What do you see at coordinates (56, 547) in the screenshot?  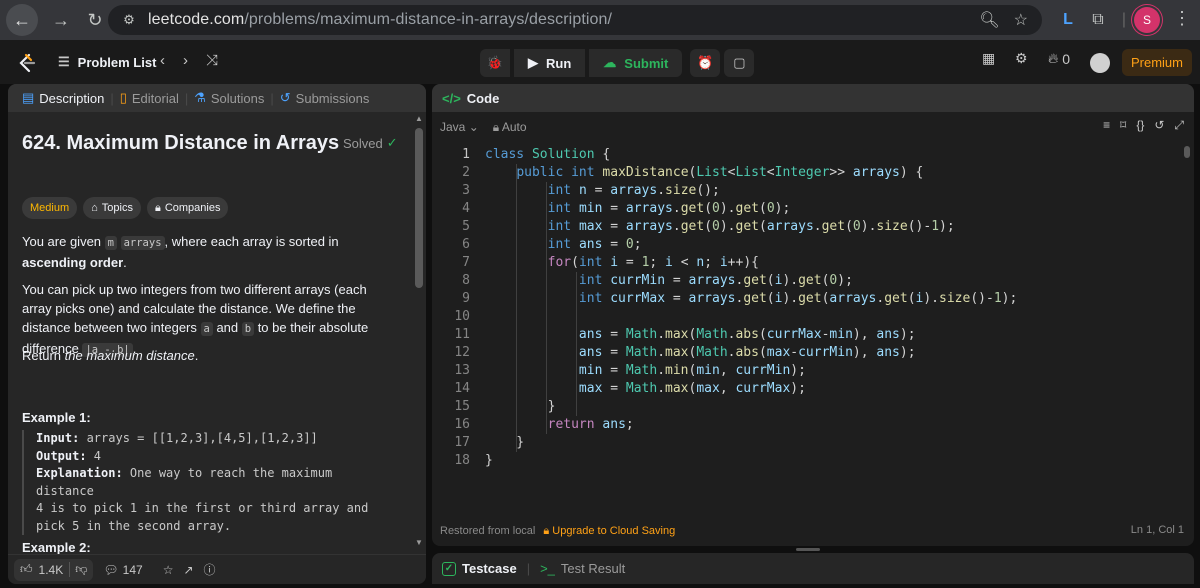 I see `example-2-title: Example 2:` at bounding box center [56, 547].